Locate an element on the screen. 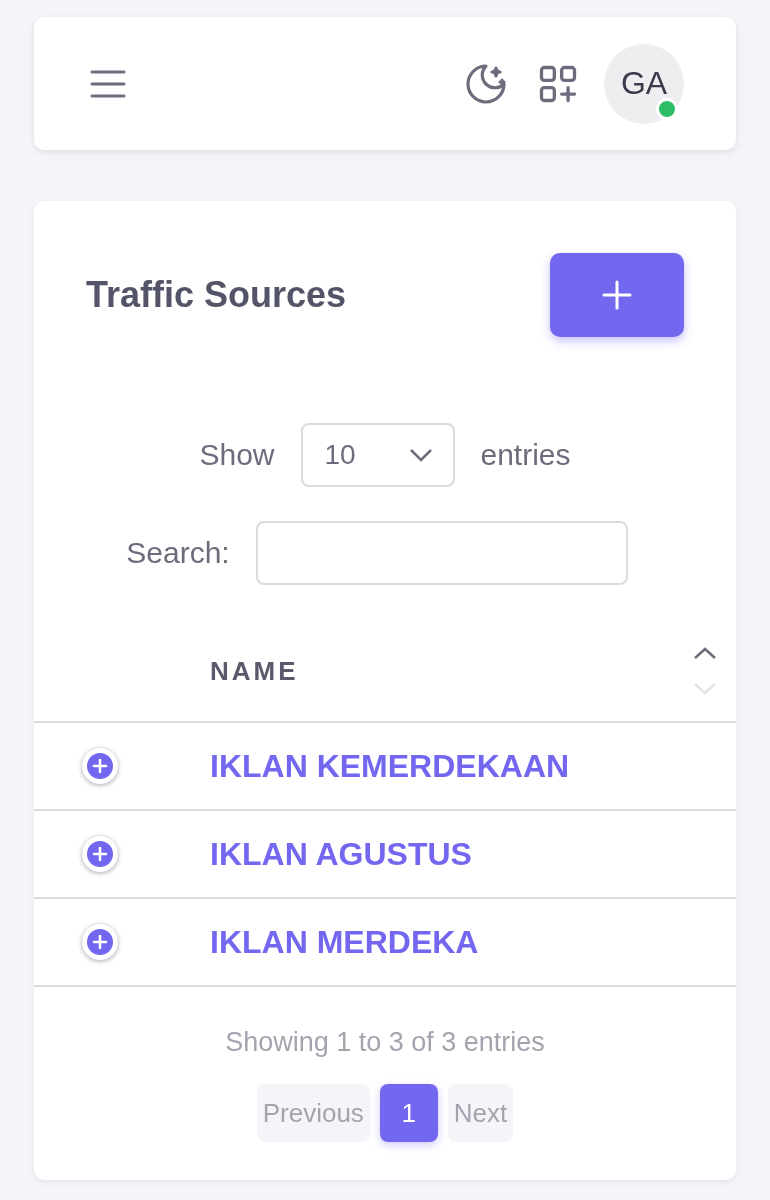 The width and height of the screenshot is (770, 1200). show-label: Show is located at coordinates (237, 455).